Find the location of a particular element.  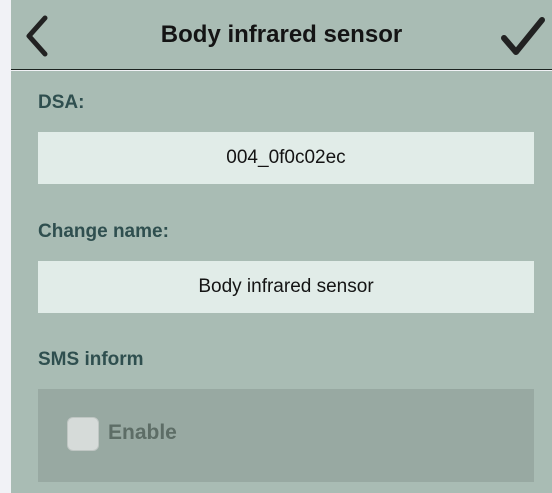

back-button is located at coordinates (39, 36).